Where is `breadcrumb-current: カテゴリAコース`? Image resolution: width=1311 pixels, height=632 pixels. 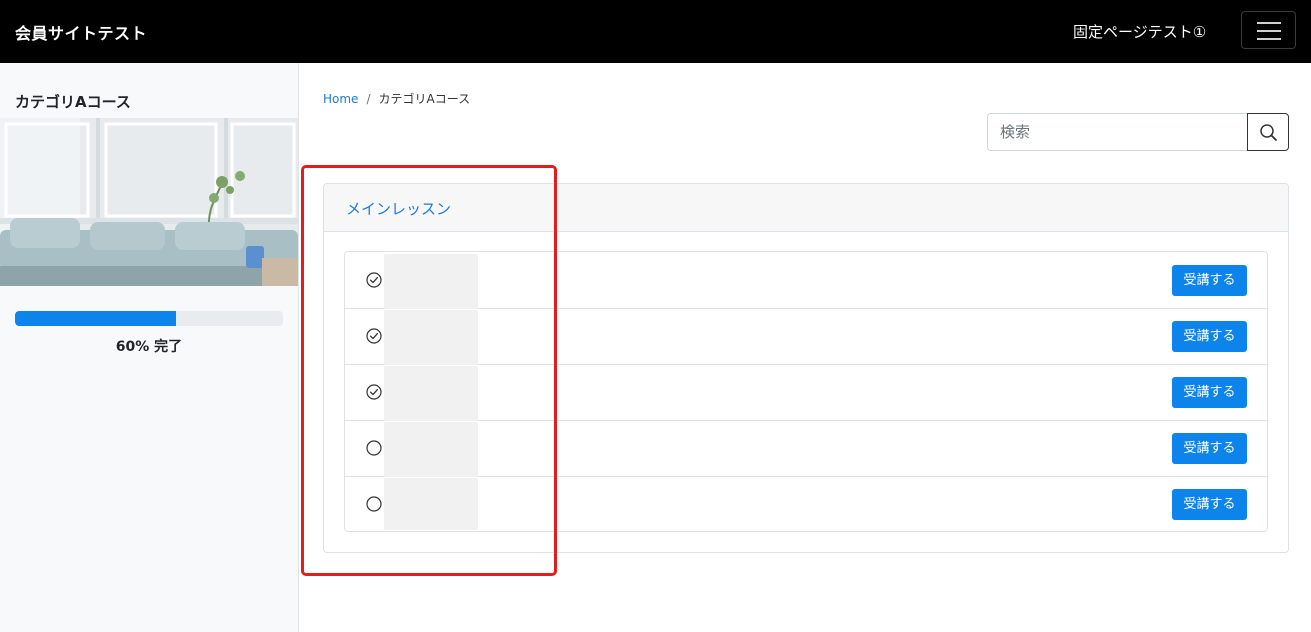 breadcrumb-current: カテゴリAコース is located at coordinates (424, 99).